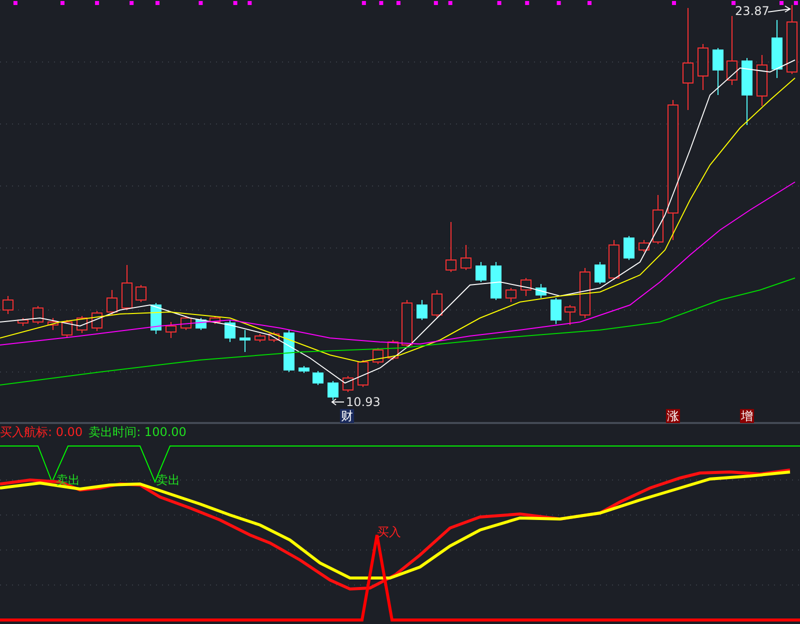 The height and width of the screenshot is (624, 800). I want to click on low-price-label: 10.93, so click(363, 402).